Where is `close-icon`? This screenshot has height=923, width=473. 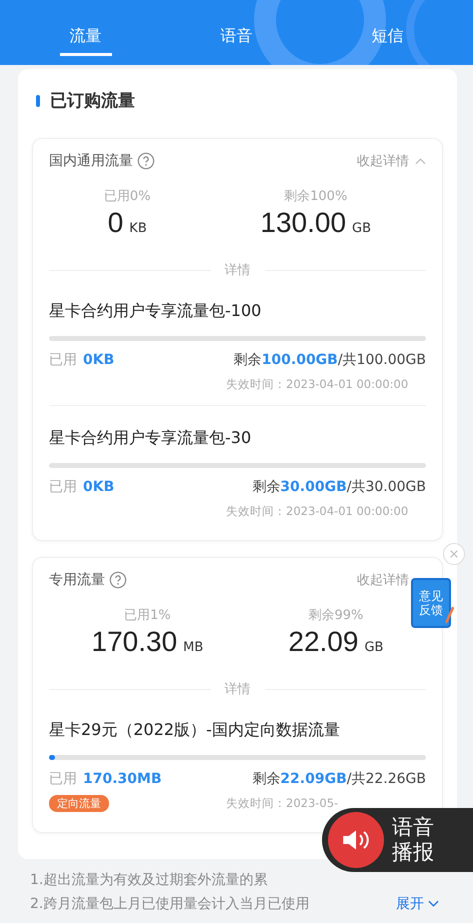
close-icon is located at coordinates (454, 554).